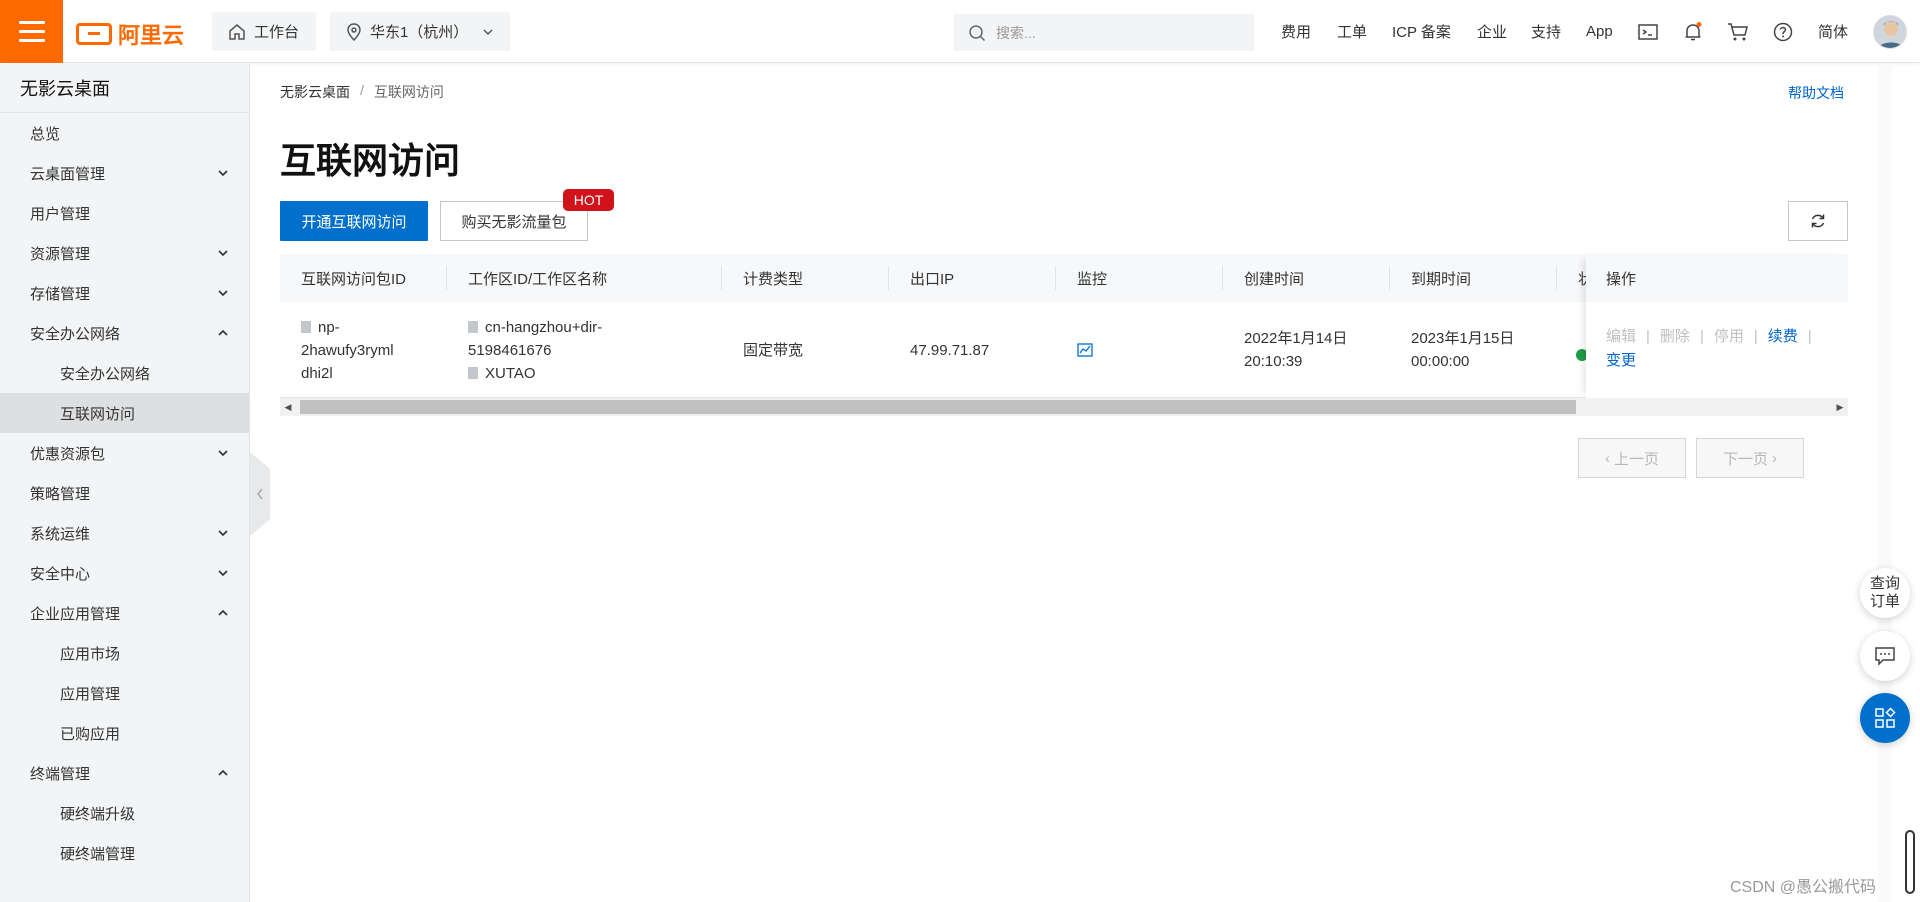 Image resolution: width=1920 pixels, height=902 pixels. I want to click on user-avatar, so click(1890, 32).